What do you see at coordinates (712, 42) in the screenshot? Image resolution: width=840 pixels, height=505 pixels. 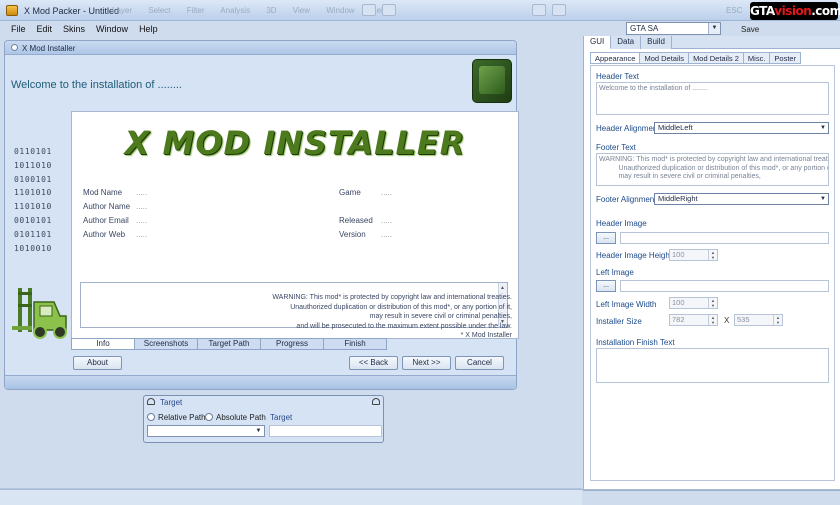 I see `properties-main-tabs: GUI Data Build` at bounding box center [712, 42].